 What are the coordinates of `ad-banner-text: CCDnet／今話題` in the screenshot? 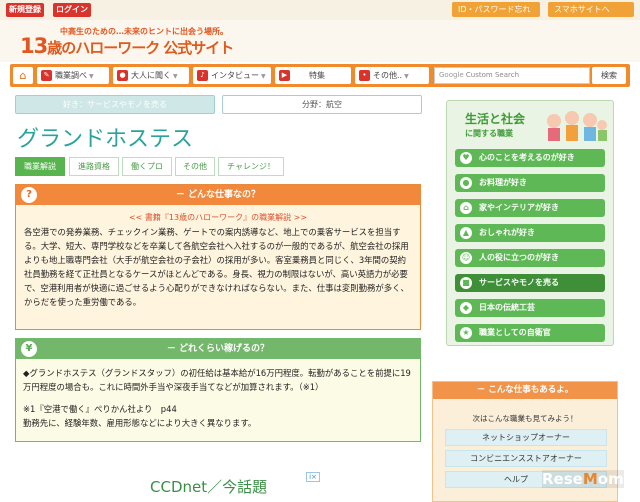 It's located at (208, 486).